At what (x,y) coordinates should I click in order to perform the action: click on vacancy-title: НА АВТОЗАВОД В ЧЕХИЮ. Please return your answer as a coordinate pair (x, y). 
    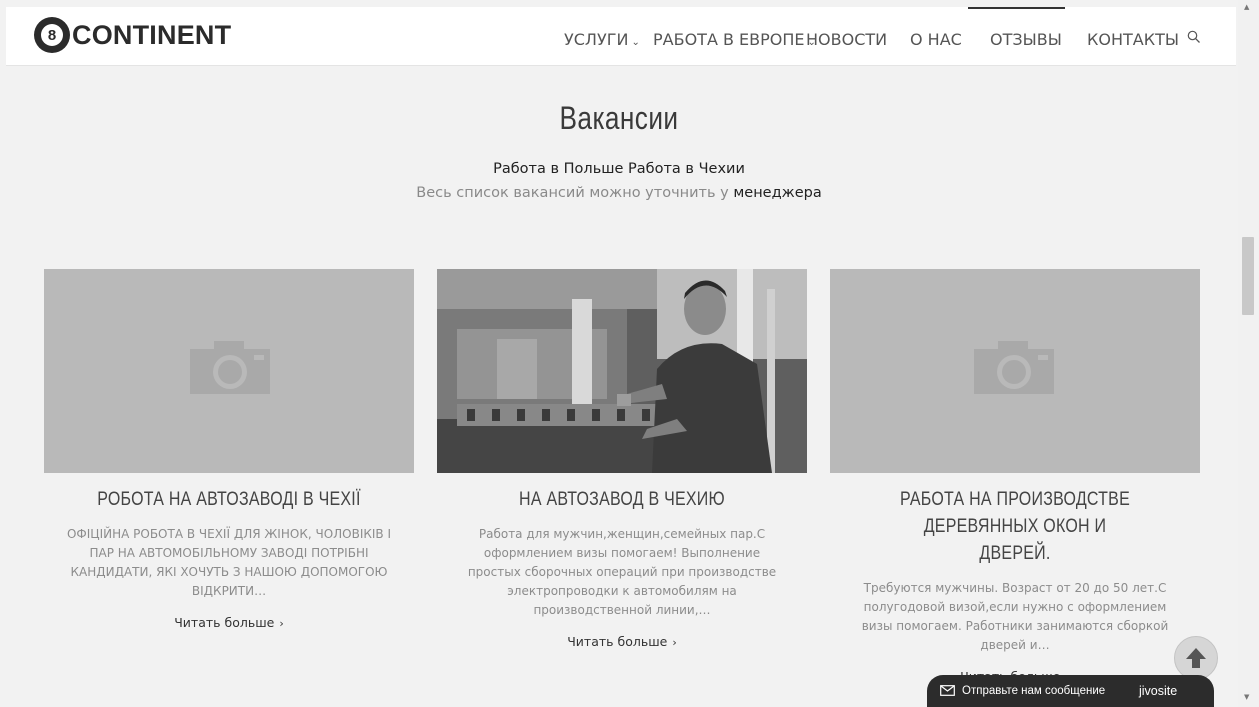
    Looking at the image, I should click on (621, 499).